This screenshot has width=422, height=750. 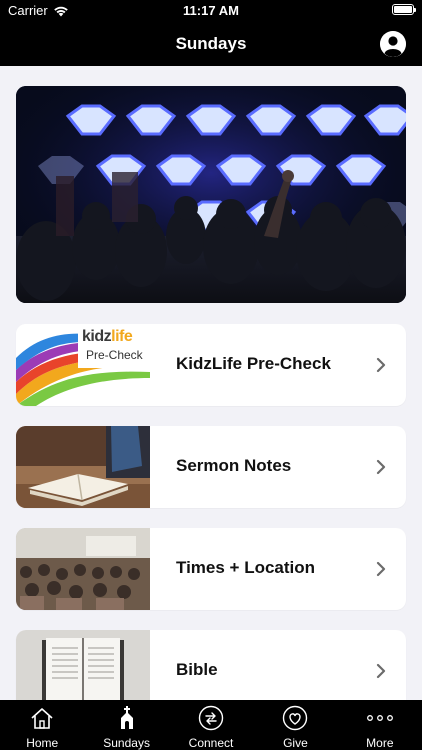 I want to click on page-title: Sundays, so click(x=211, y=43).